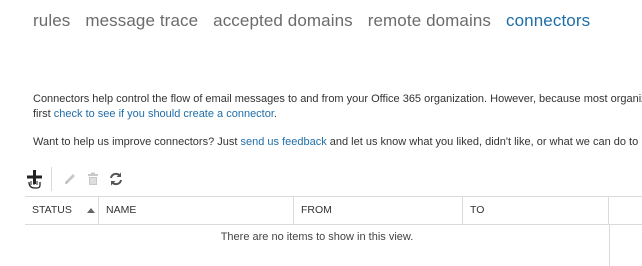 This screenshot has height=266, width=642. I want to click on add-button, so click(35, 179).